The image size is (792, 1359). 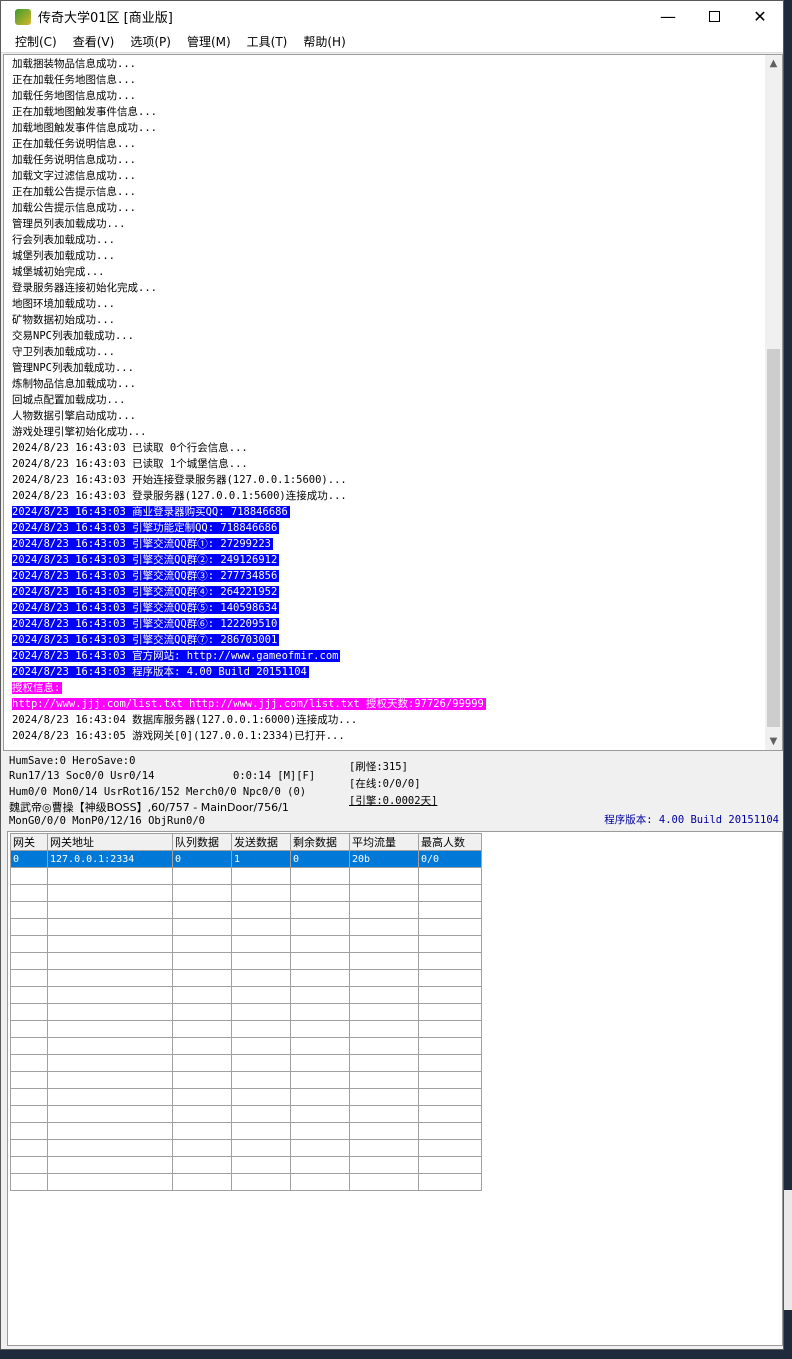 What do you see at coordinates (388, 592) in the screenshot?
I see `log-line: 2024/8/23 16:43:03 引擎交流QQ群④: 264221952` at bounding box center [388, 592].